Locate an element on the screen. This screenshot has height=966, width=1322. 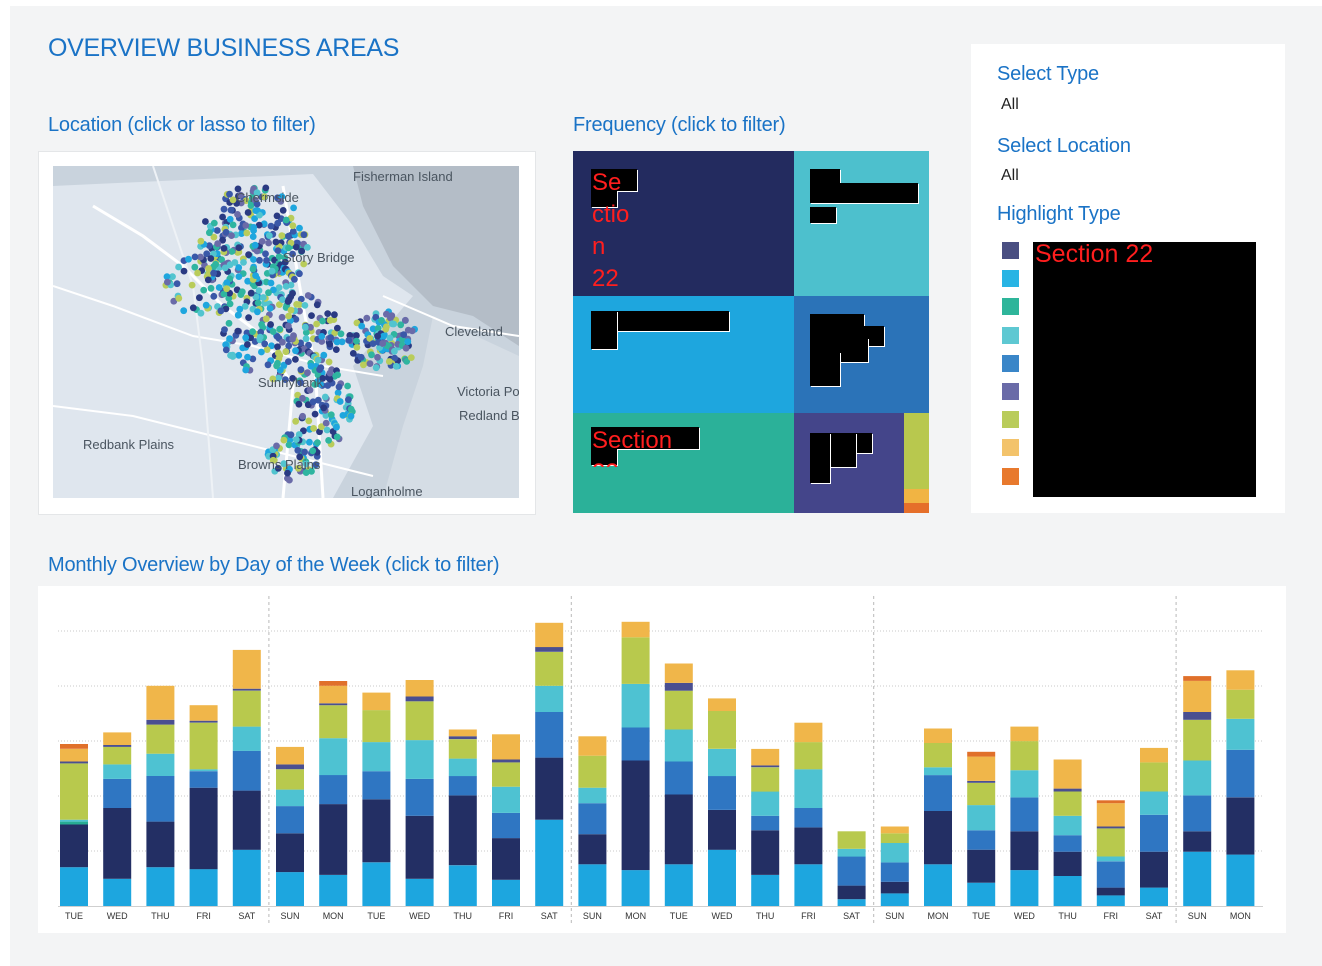
select-location-dropdown: All is located at coordinates (1010, 176).